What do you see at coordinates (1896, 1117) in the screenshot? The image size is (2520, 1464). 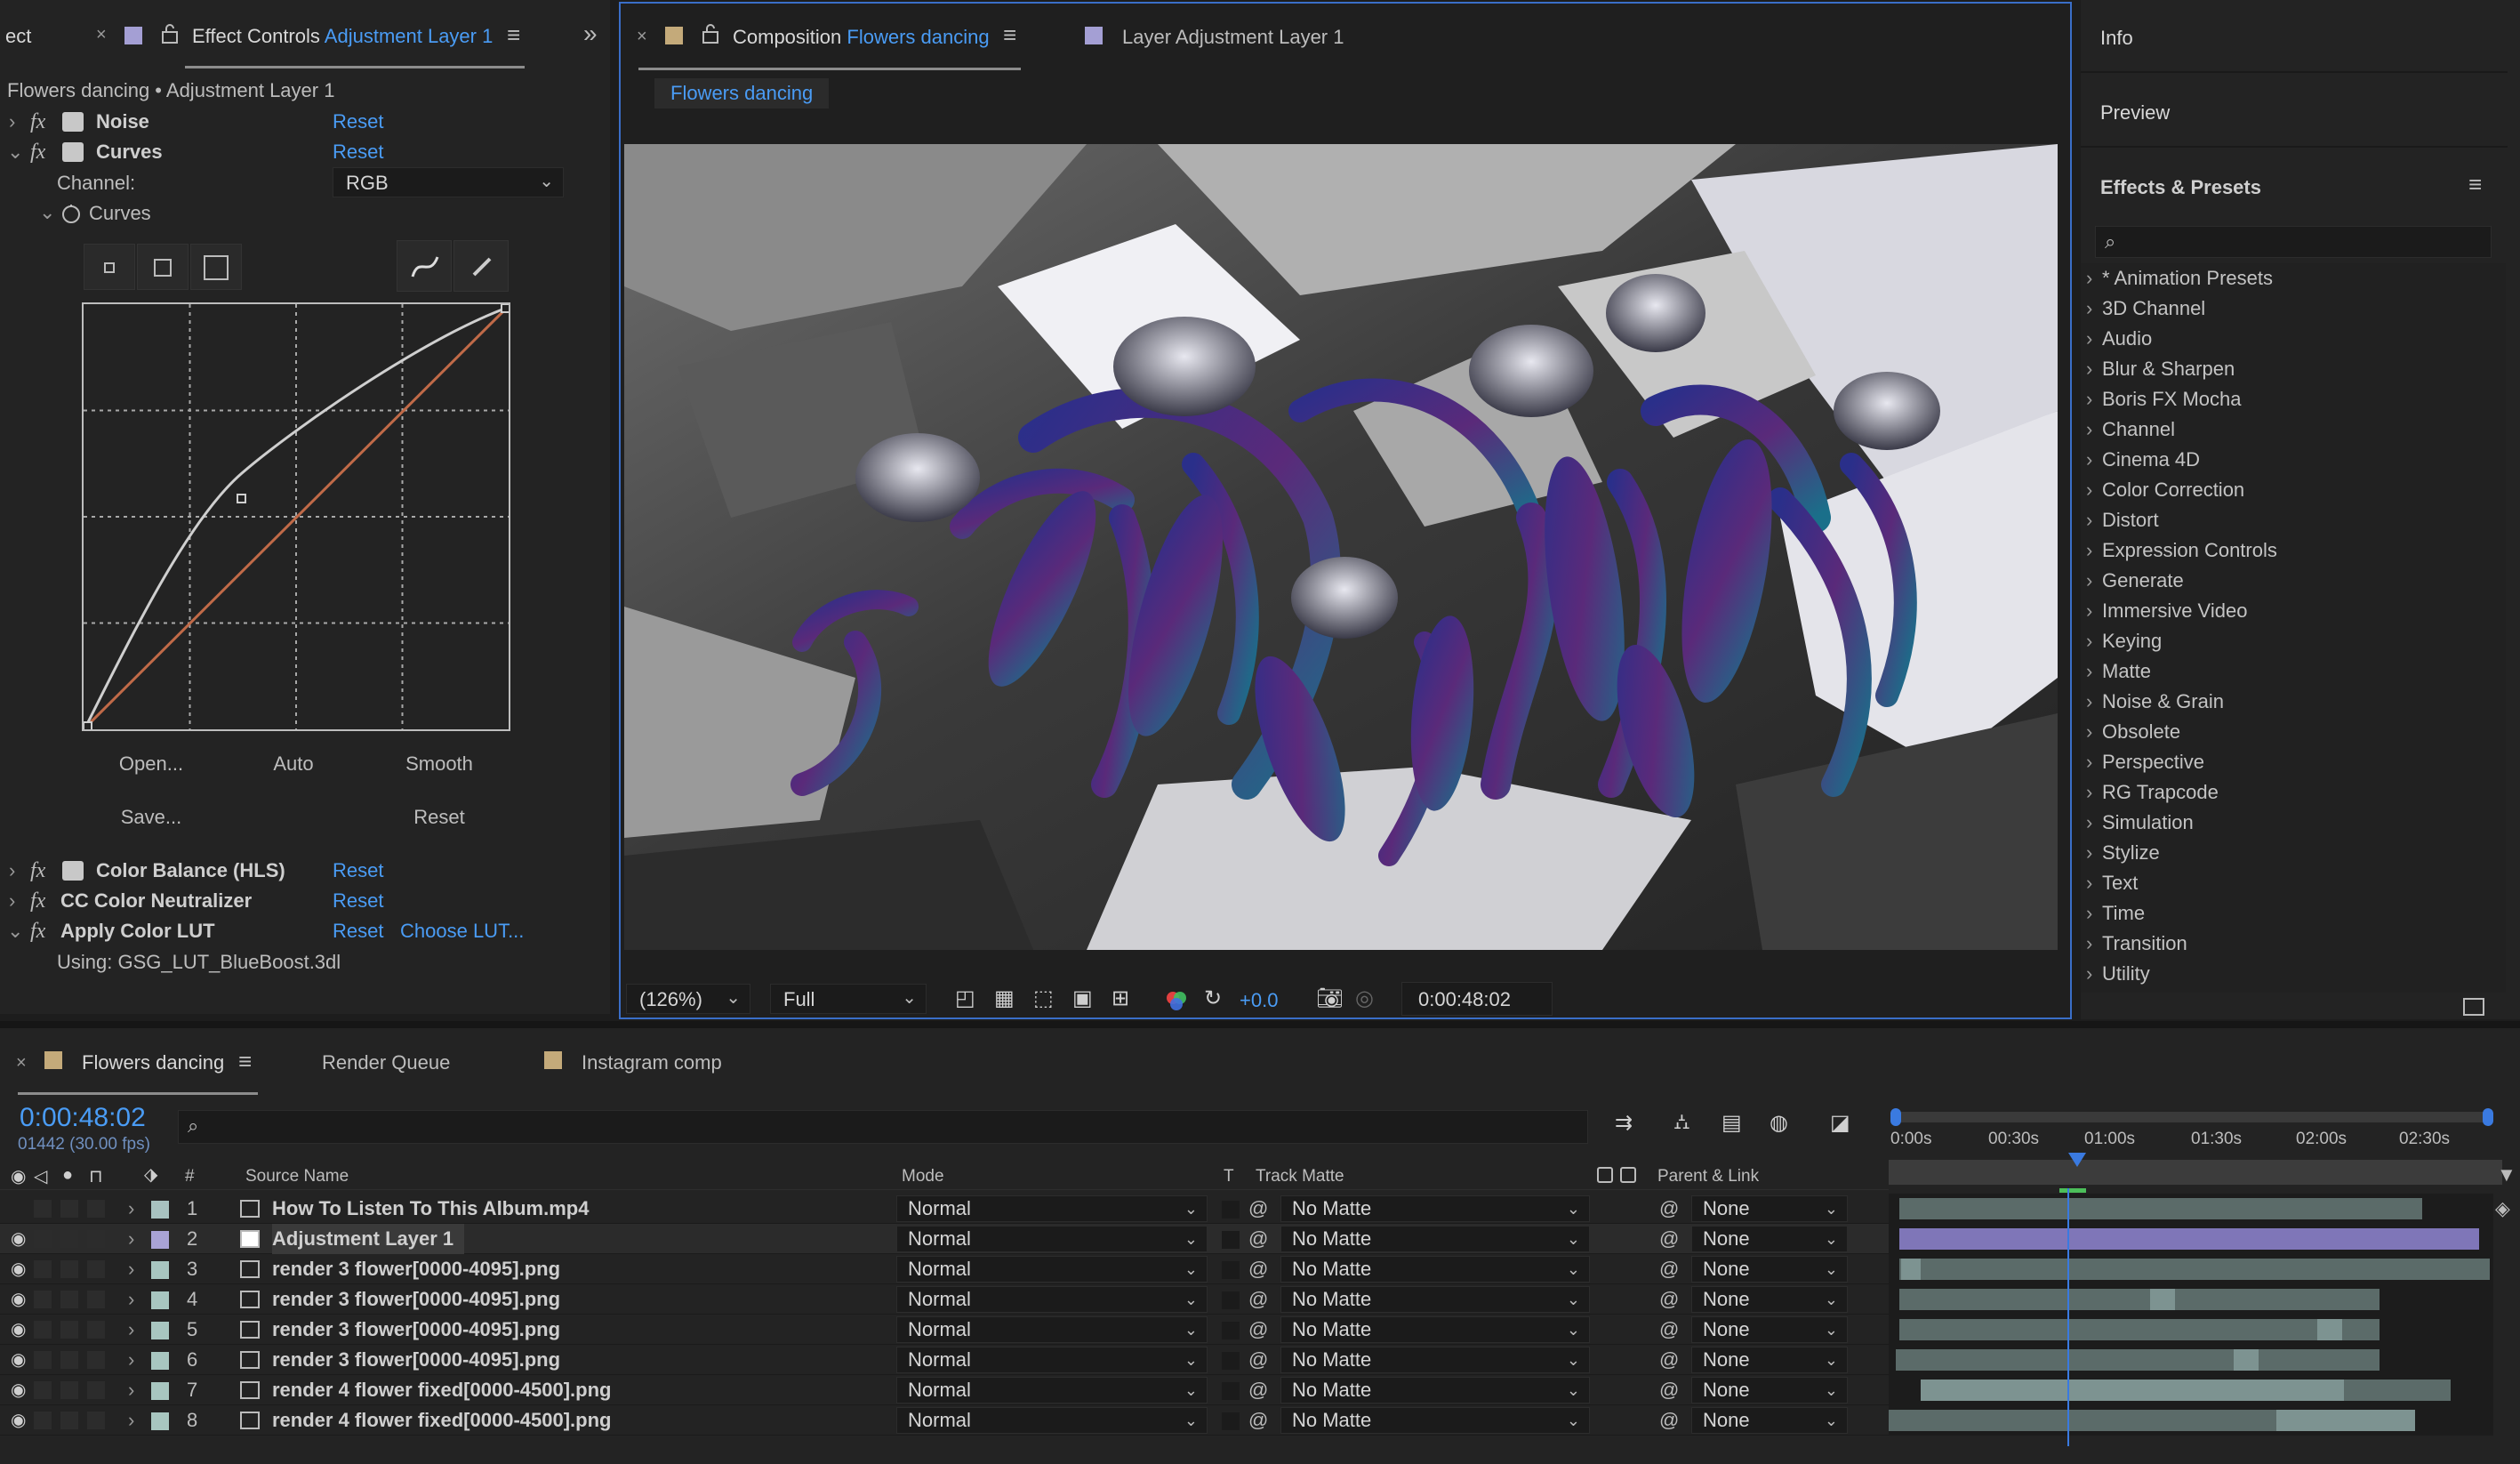 I see `work-area-start` at bounding box center [1896, 1117].